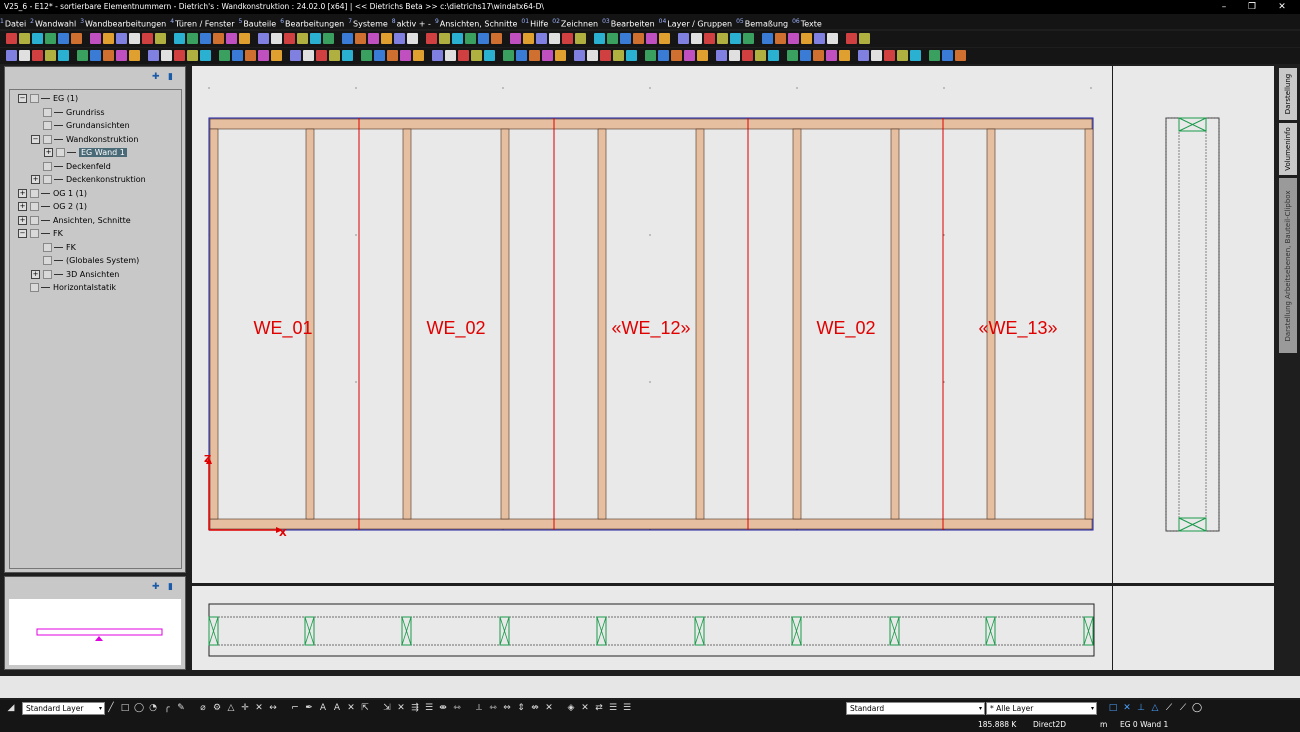 The height and width of the screenshot is (732, 1300). What do you see at coordinates (35, 139) in the screenshot?
I see `collapse-icon: −` at bounding box center [35, 139].